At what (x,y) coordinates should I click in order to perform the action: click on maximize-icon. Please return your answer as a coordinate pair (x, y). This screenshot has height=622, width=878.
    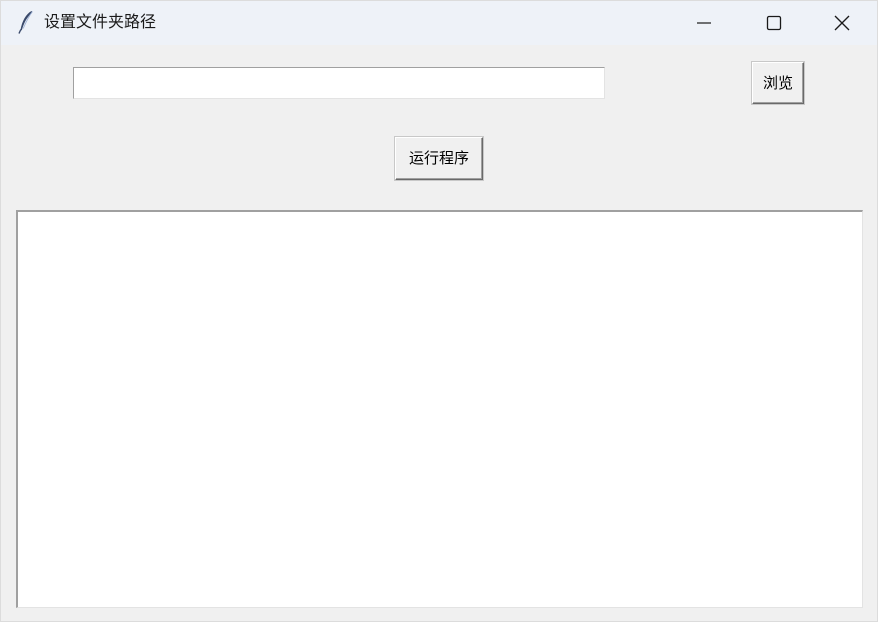
    Looking at the image, I should click on (774, 23).